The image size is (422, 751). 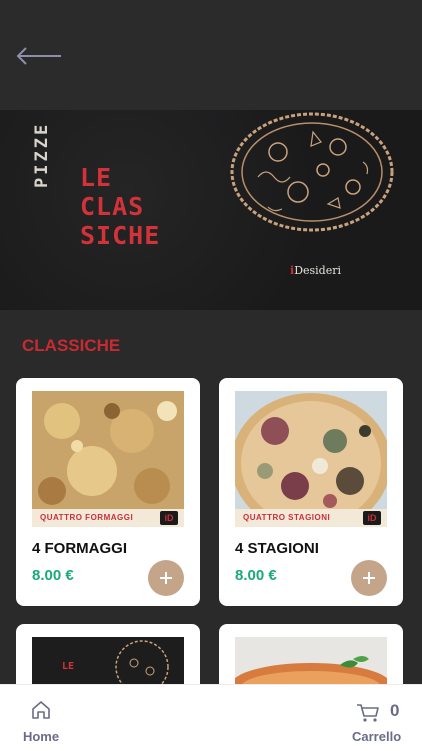 I want to click on pizza-photo-4-formaggi, so click(x=108, y=459).